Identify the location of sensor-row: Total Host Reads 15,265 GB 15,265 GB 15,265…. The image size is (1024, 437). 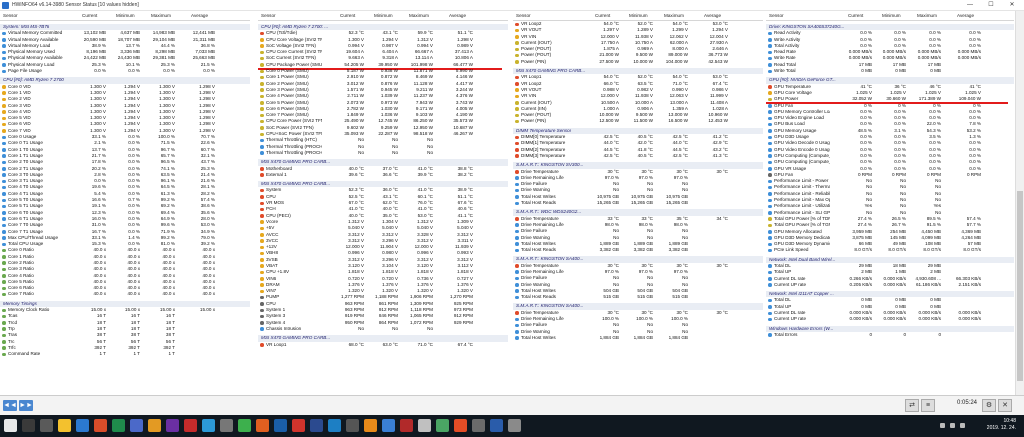
(638, 203).